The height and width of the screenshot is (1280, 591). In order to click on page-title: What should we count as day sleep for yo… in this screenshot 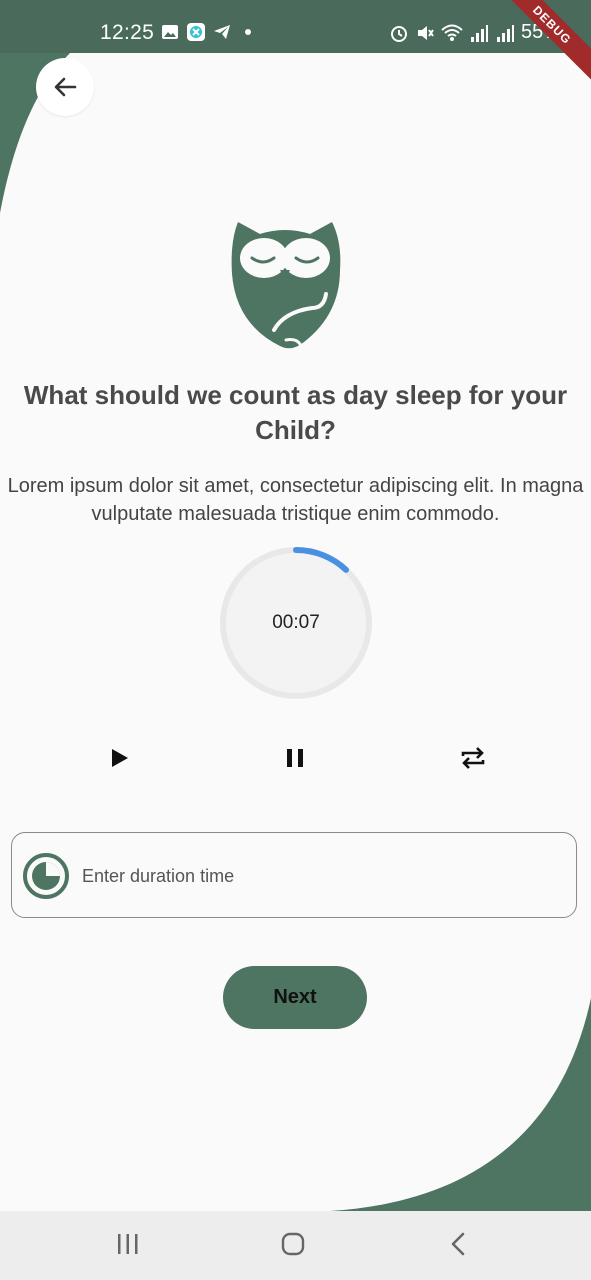, I will do `click(295, 412)`.